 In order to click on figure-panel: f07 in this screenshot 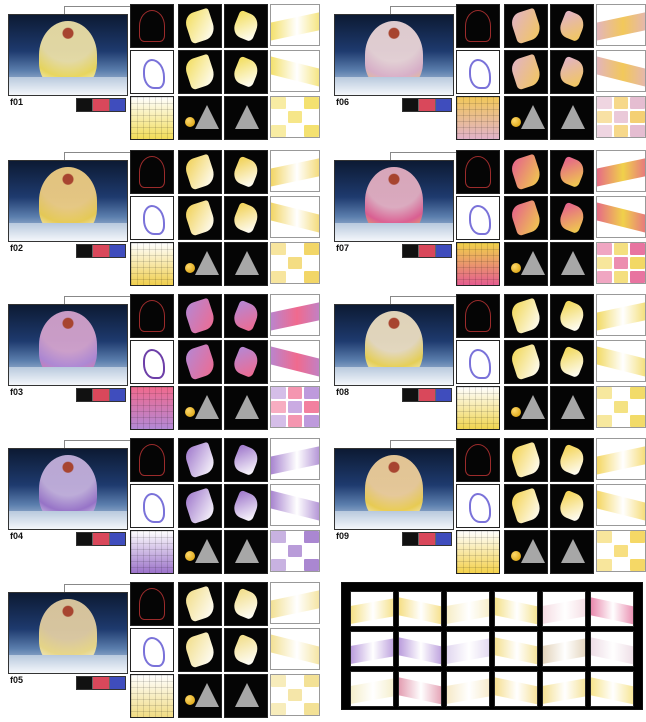, I will do `click(488, 220)`.